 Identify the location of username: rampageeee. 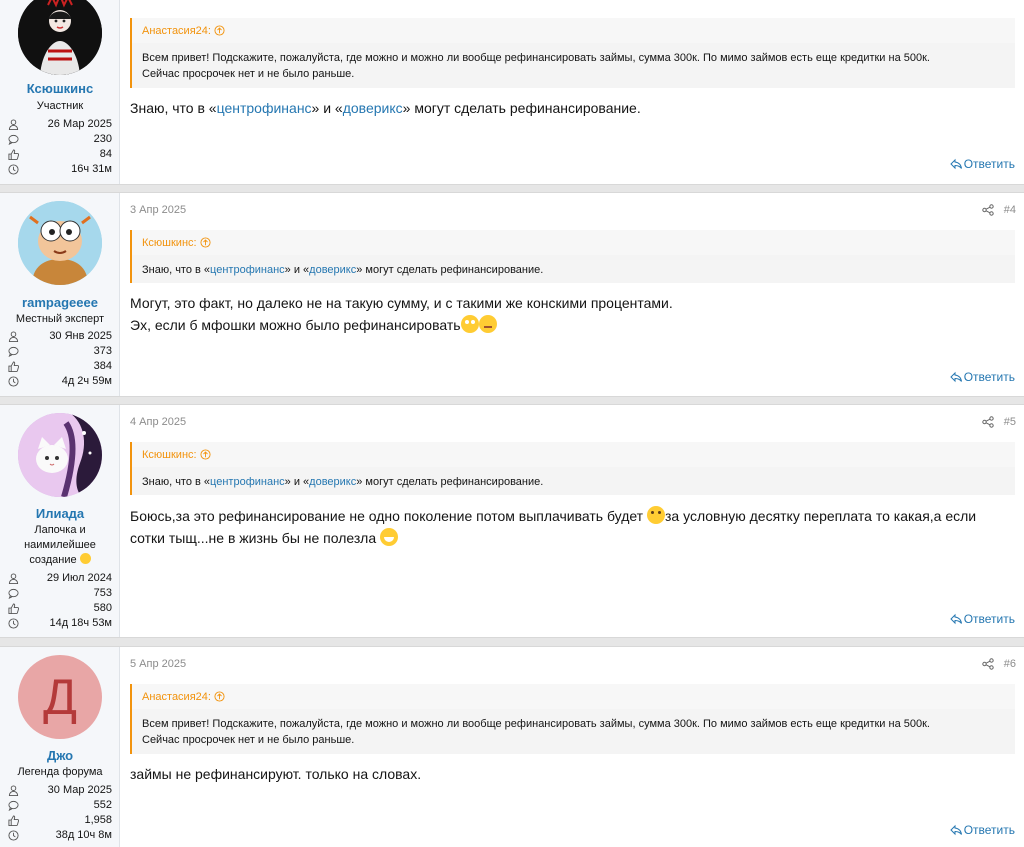
(60, 302).